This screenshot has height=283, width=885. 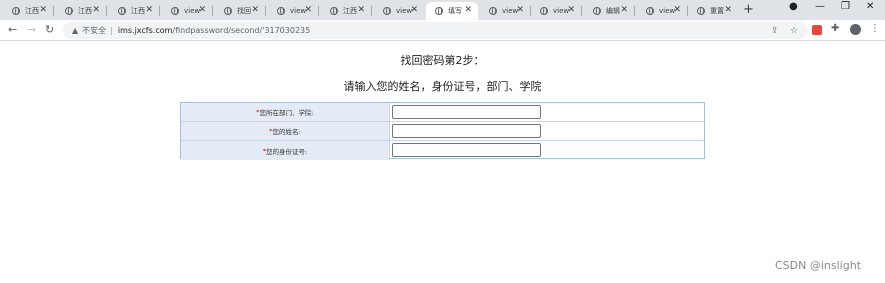 What do you see at coordinates (240, 11) in the screenshot?
I see `browser-tab: 找回 ✕` at bounding box center [240, 11].